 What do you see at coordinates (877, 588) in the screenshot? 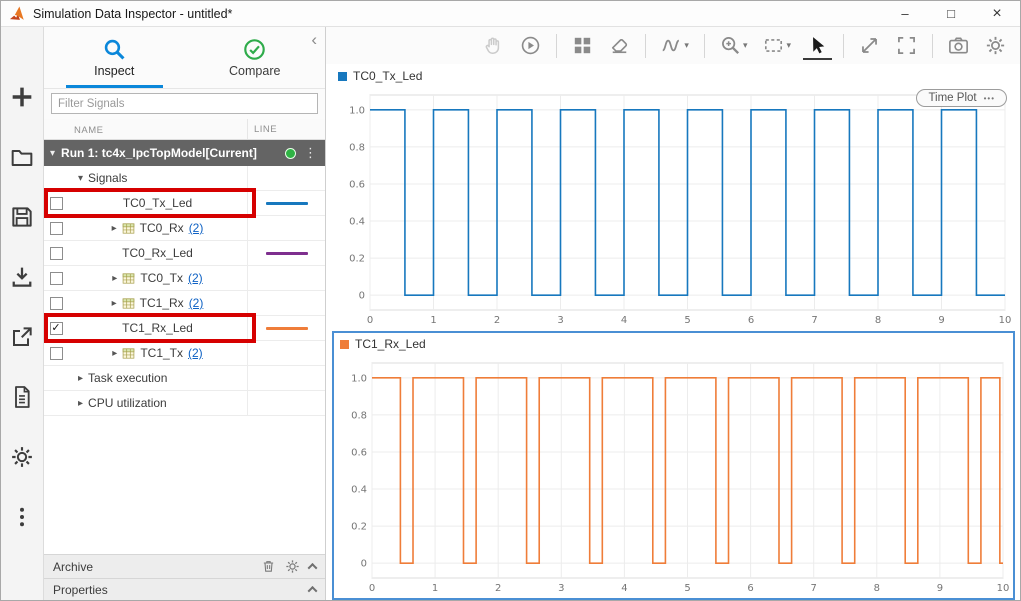
I see `svg-text: 8` at bounding box center [877, 588].